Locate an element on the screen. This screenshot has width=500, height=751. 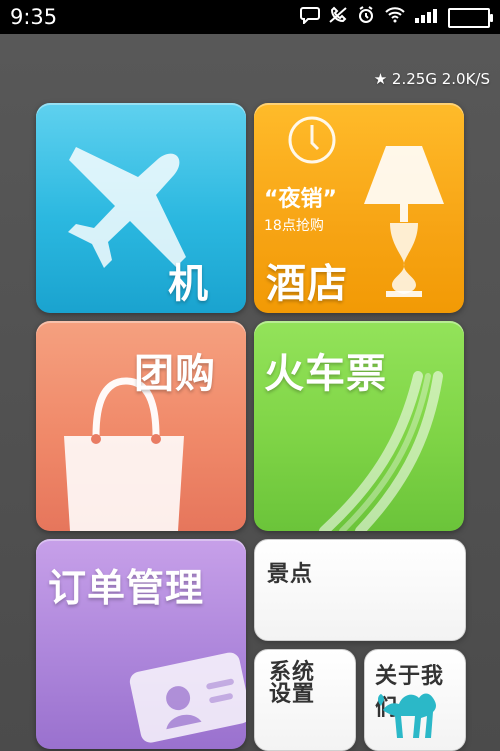
battery-icon is located at coordinates (470, 17).